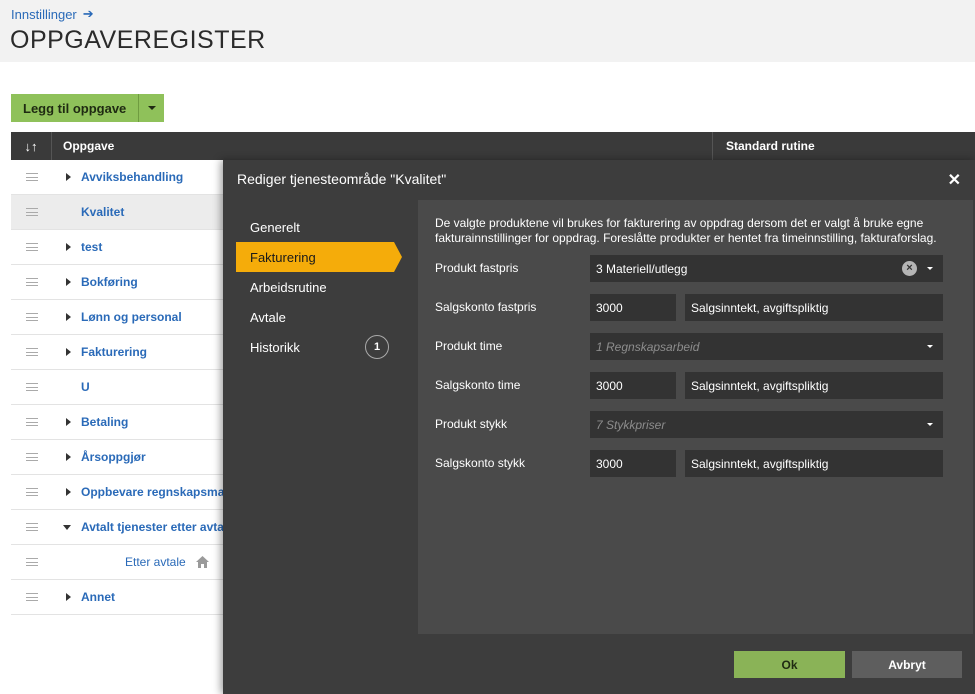  What do you see at coordinates (954, 180) in the screenshot?
I see `close-icon: ✕` at bounding box center [954, 180].